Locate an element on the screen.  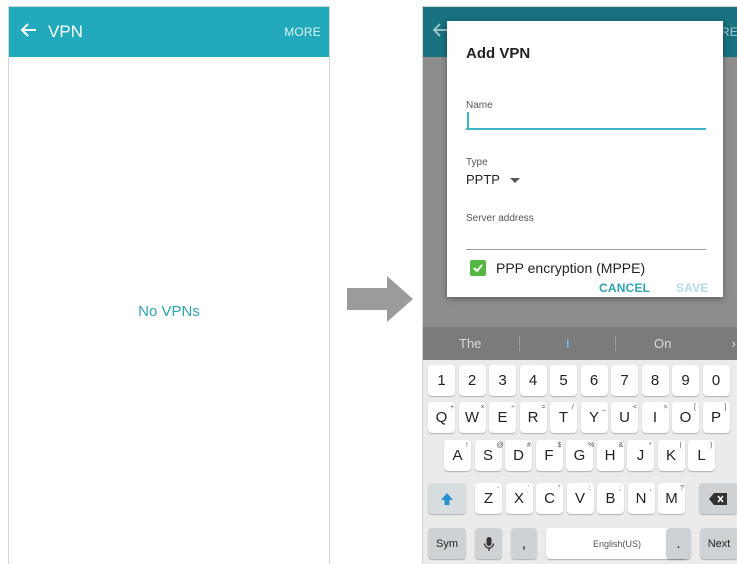
suggestion-item: On is located at coordinates (662, 343).